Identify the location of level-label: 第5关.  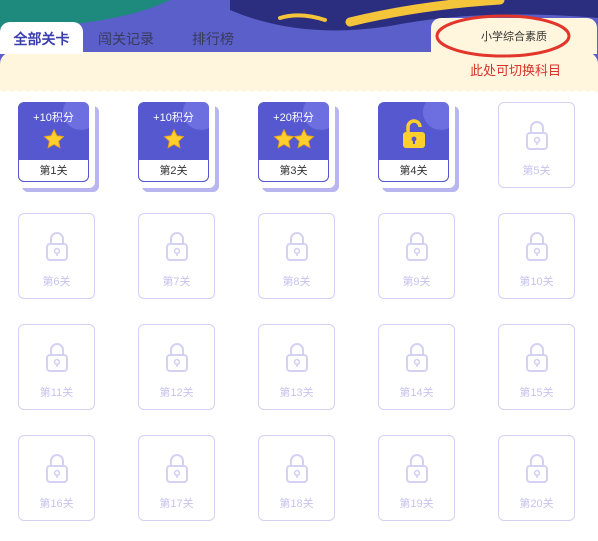
(536, 171).